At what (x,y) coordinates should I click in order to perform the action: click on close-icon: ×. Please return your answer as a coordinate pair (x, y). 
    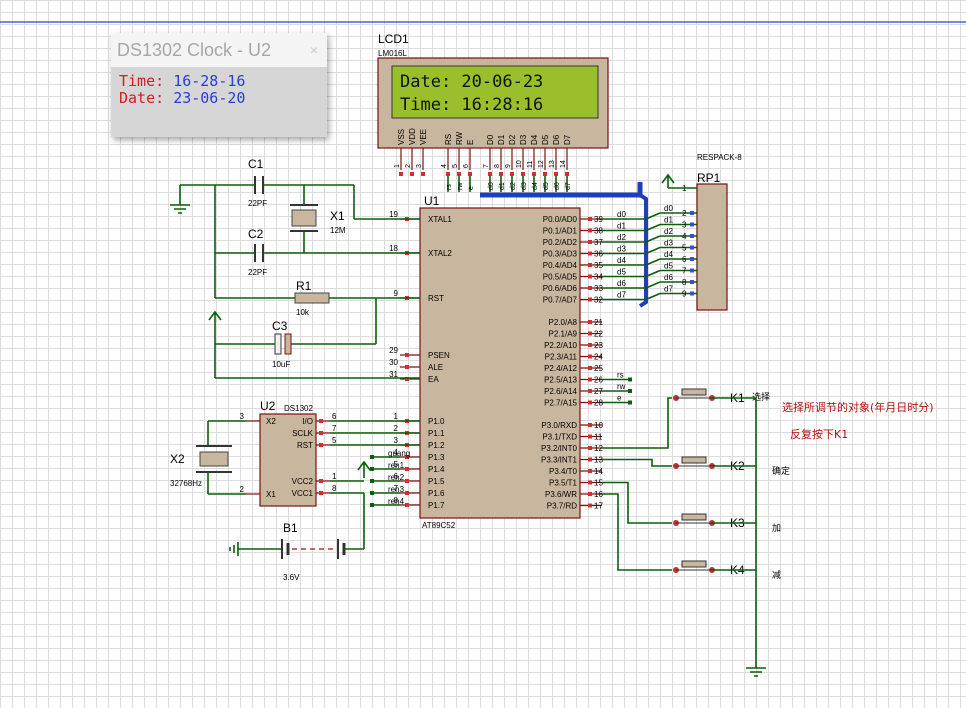
    Looking at the image, I should click on (314, 50).